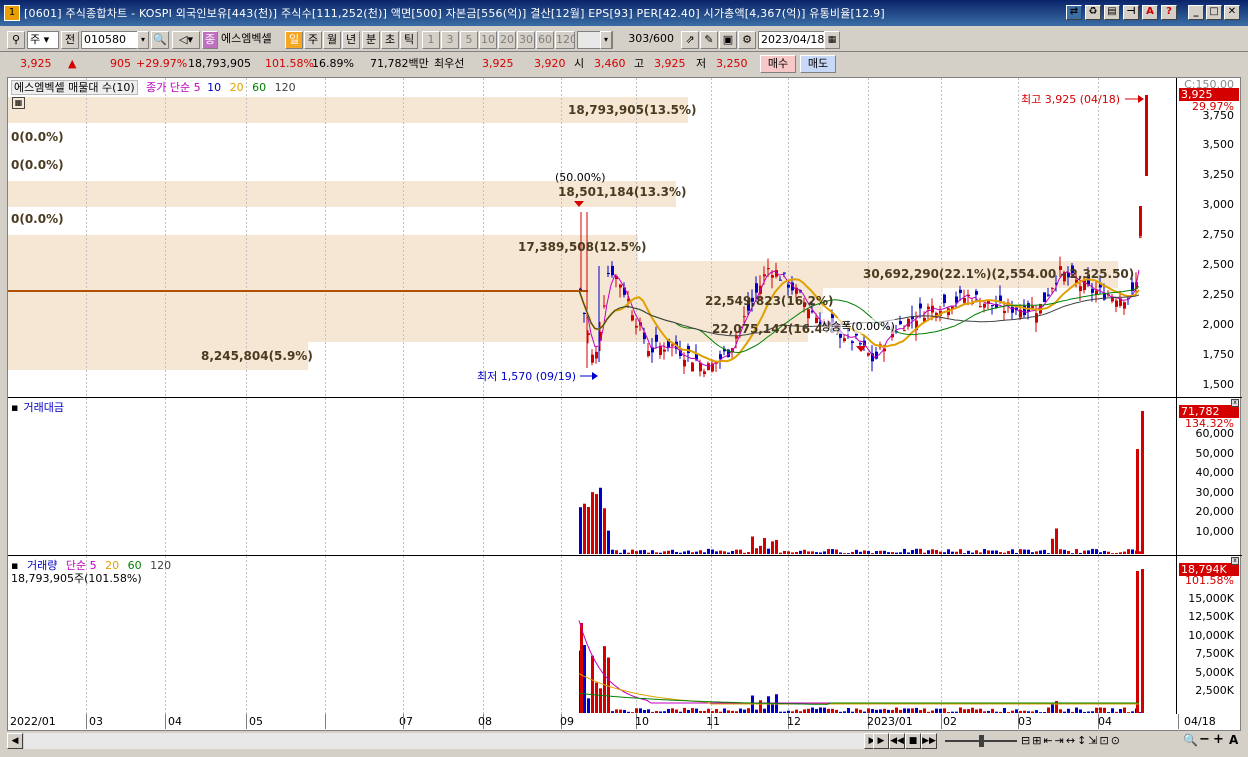 The width and height of the screenshot is (1248, 757). Describe the element at coordinates (793, 40) in the screenshot. I see `date-input: 2023/04/18` at that location.